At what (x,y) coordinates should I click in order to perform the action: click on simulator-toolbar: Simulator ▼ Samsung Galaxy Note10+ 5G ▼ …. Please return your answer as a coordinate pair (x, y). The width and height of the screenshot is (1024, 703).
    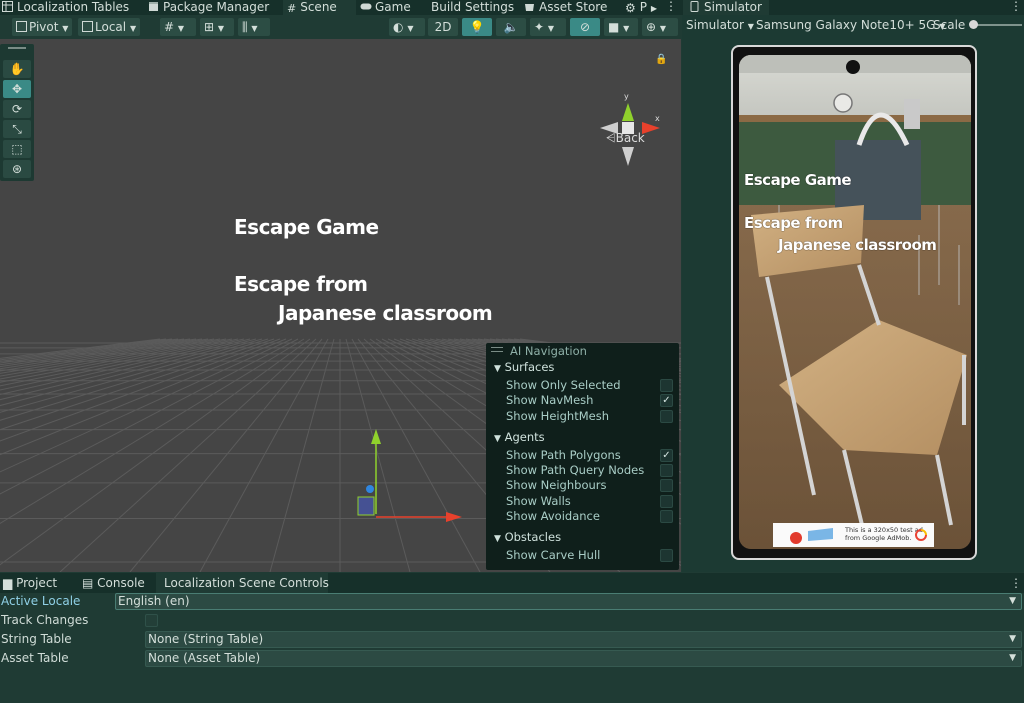
    Looking at the image, I should click on (853, 25).